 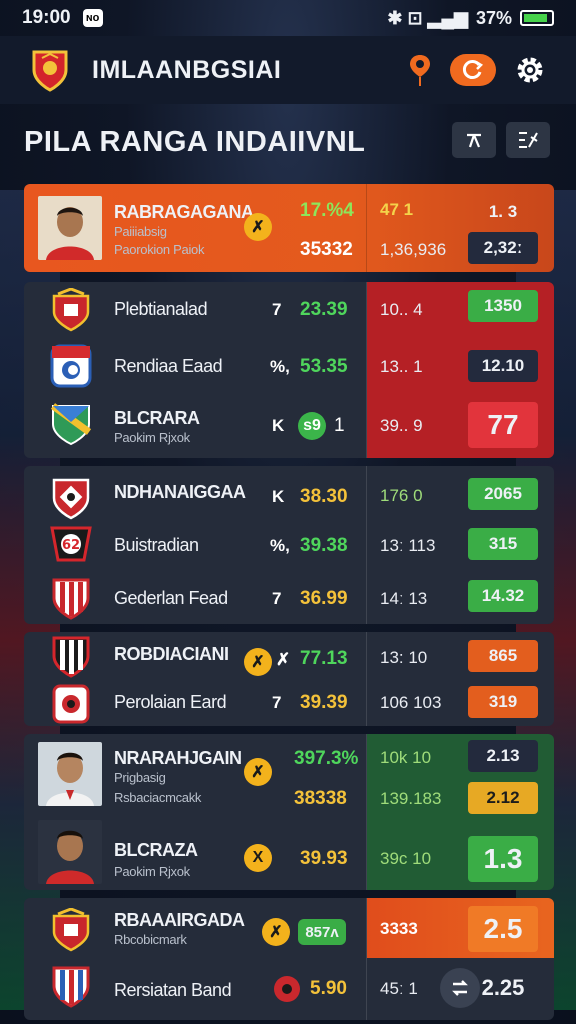 I want to click on crest-logo, so click(x=50, y=70).